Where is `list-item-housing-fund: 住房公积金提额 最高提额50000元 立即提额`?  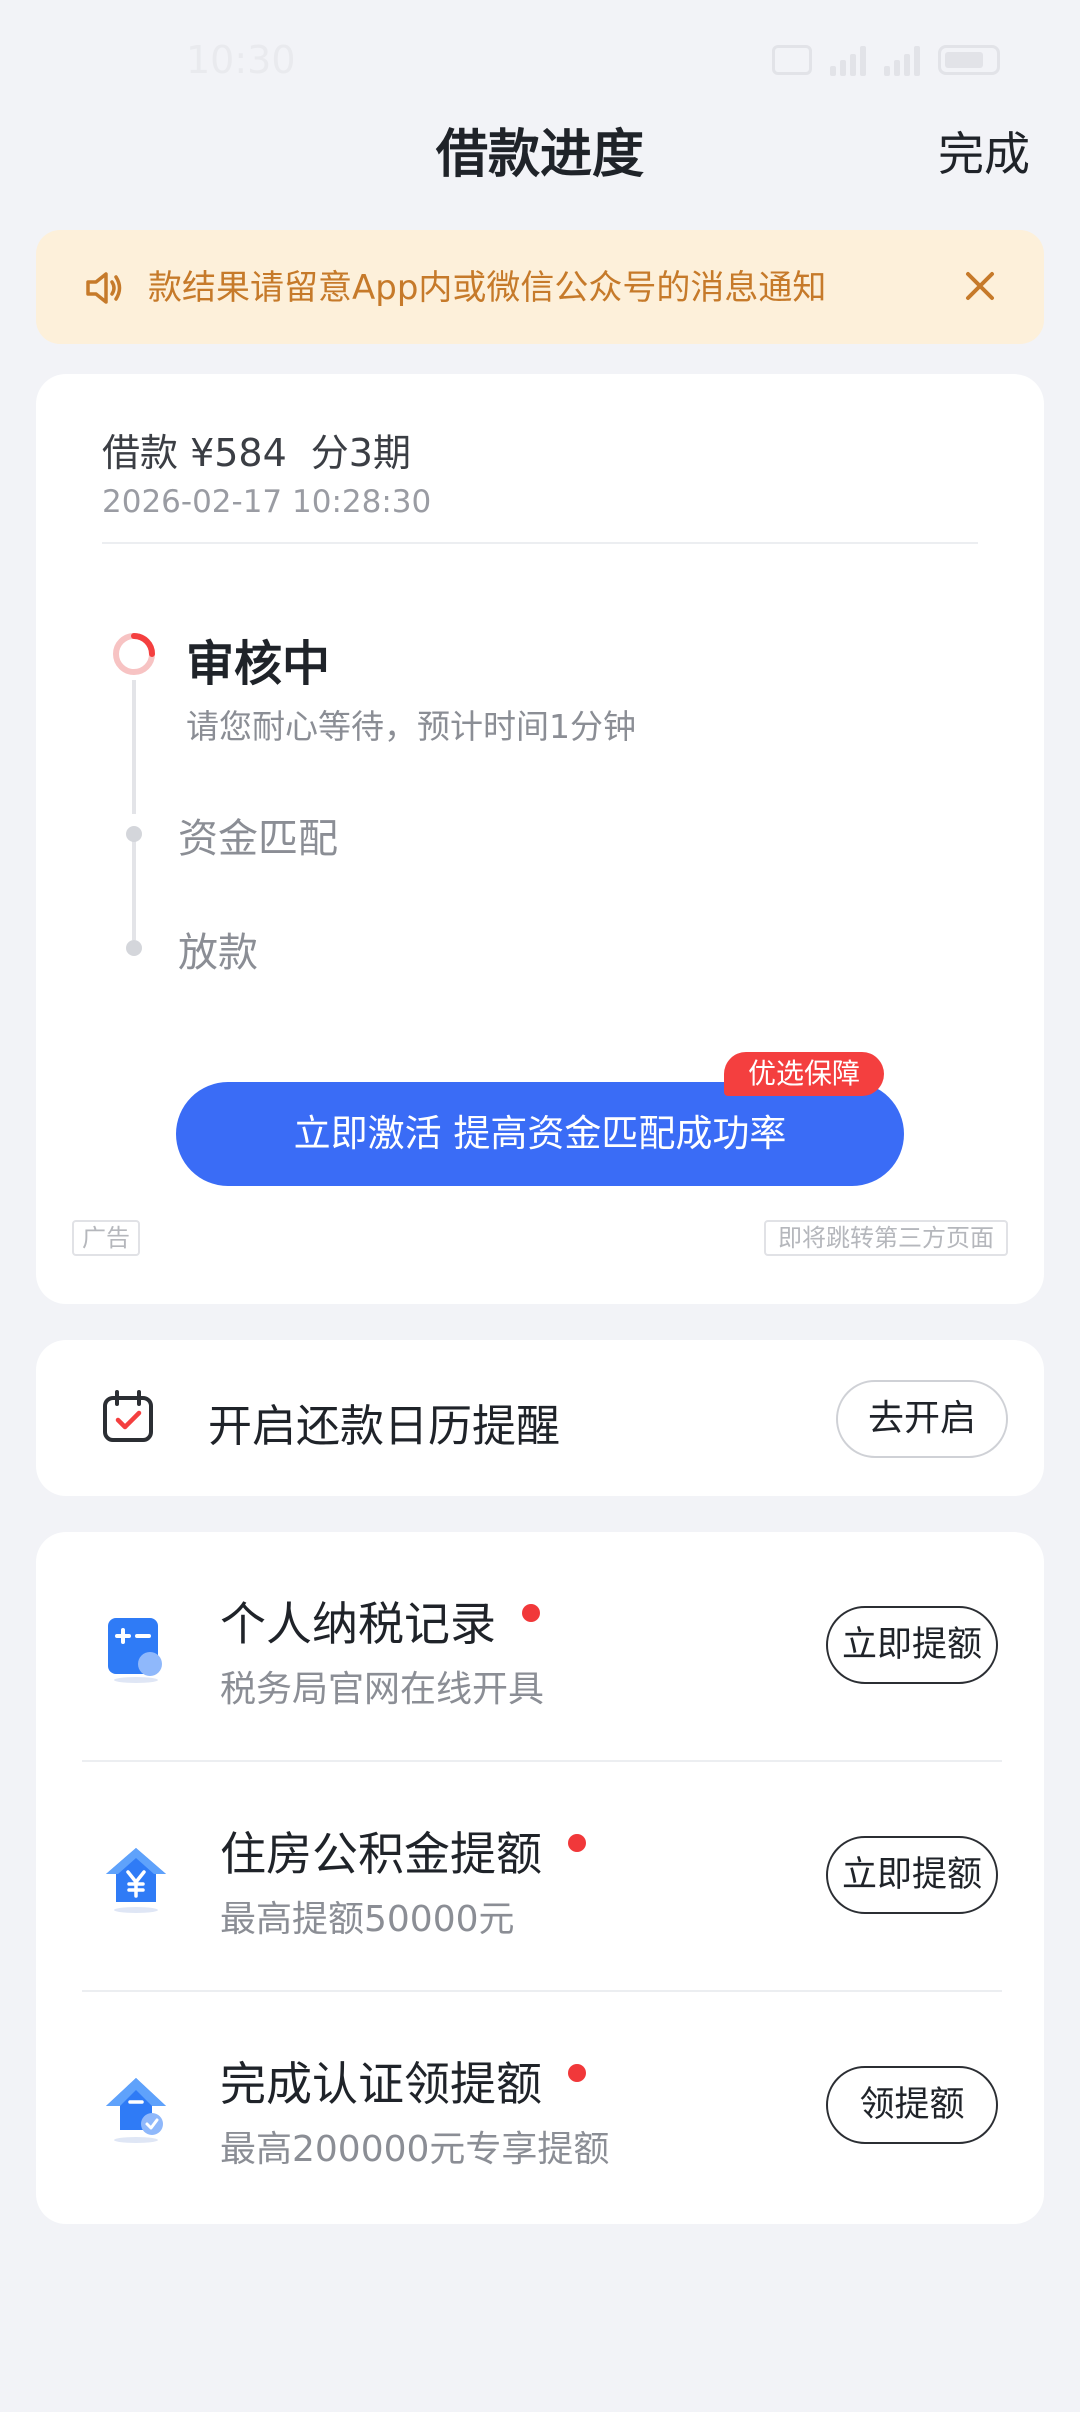 list-item-housing-fund: 住房公积金提额 最高提额50000元 立即提额 is located at coordinates (540, 1877).